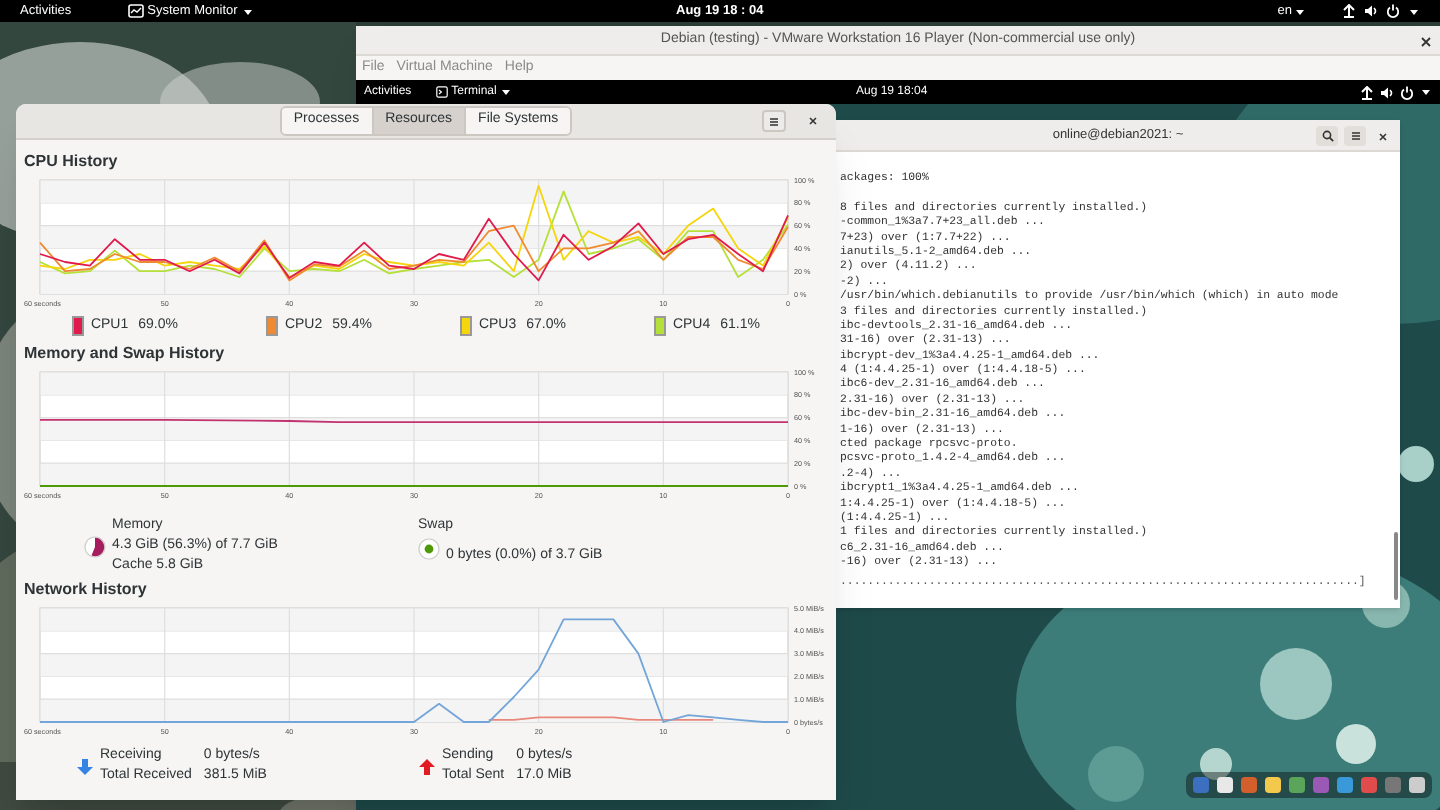 The height and width of the screenshot is (810, 1440). I want to click on close-button, so click(813, 121).